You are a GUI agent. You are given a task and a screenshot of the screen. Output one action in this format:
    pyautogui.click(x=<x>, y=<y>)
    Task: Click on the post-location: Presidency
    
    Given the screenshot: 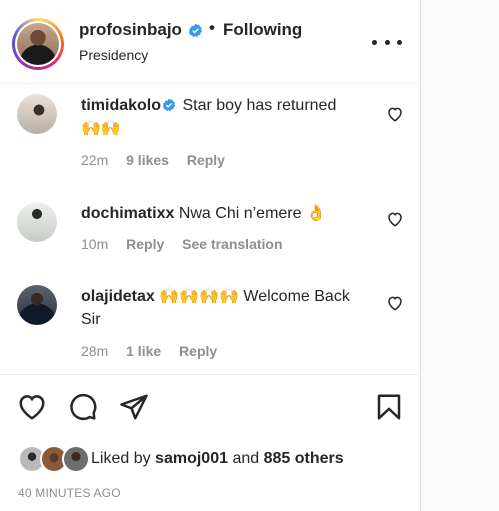 What is the action you would take?
    pyautogui.click(x=113, y=55)
    